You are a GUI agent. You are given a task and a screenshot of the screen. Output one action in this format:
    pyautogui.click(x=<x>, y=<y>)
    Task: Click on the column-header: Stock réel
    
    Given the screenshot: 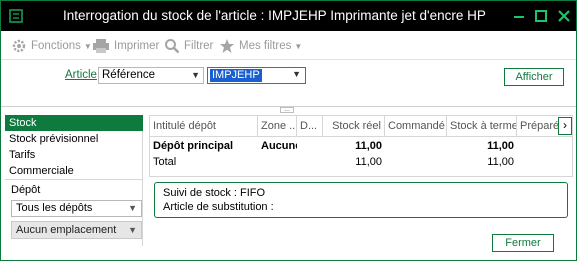 What is the action you would take?
    pyautogui.click(x=354, y=126)
    